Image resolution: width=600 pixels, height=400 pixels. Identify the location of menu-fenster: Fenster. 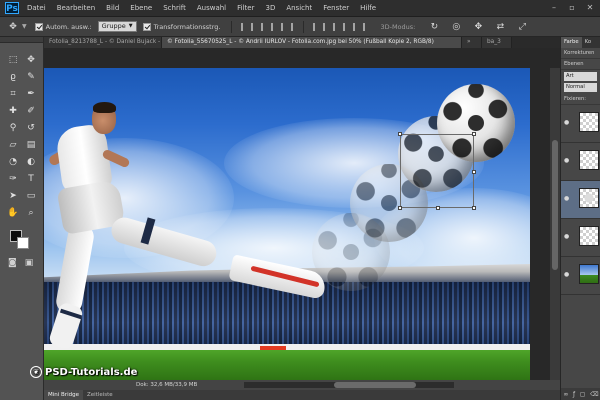
(336, 8).